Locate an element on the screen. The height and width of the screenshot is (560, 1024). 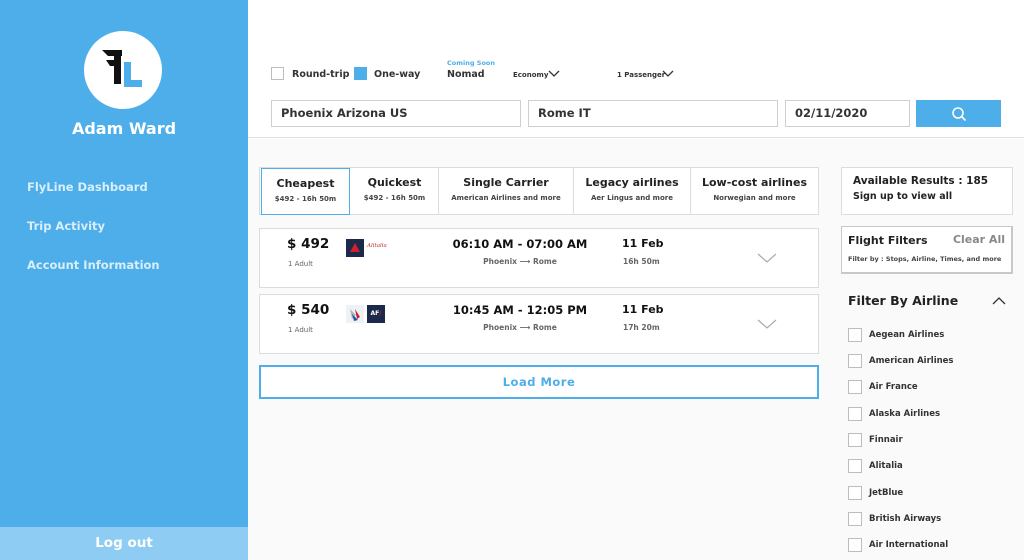
one-way-label: One-way is located at coordinates (397, 74).